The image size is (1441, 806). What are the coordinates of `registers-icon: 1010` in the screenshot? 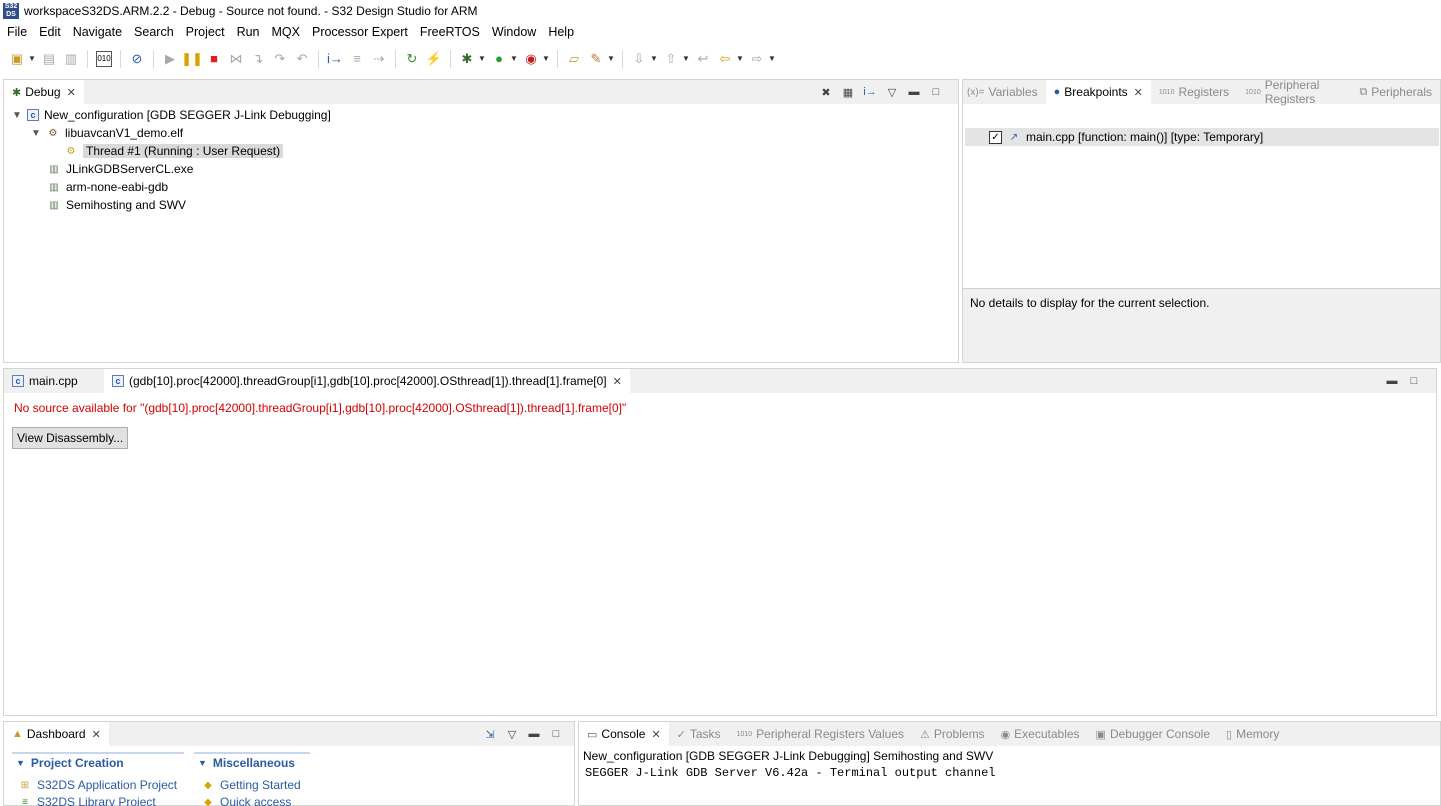 It's located at (744, 734).